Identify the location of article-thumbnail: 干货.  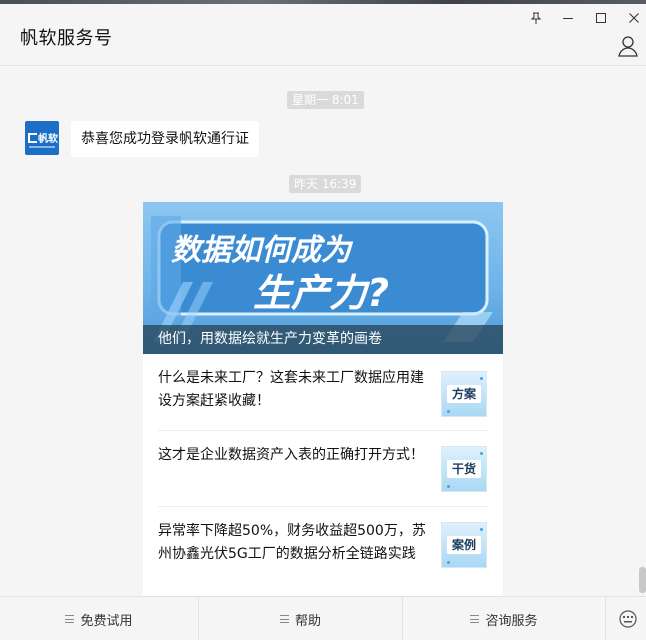
(464, 469).